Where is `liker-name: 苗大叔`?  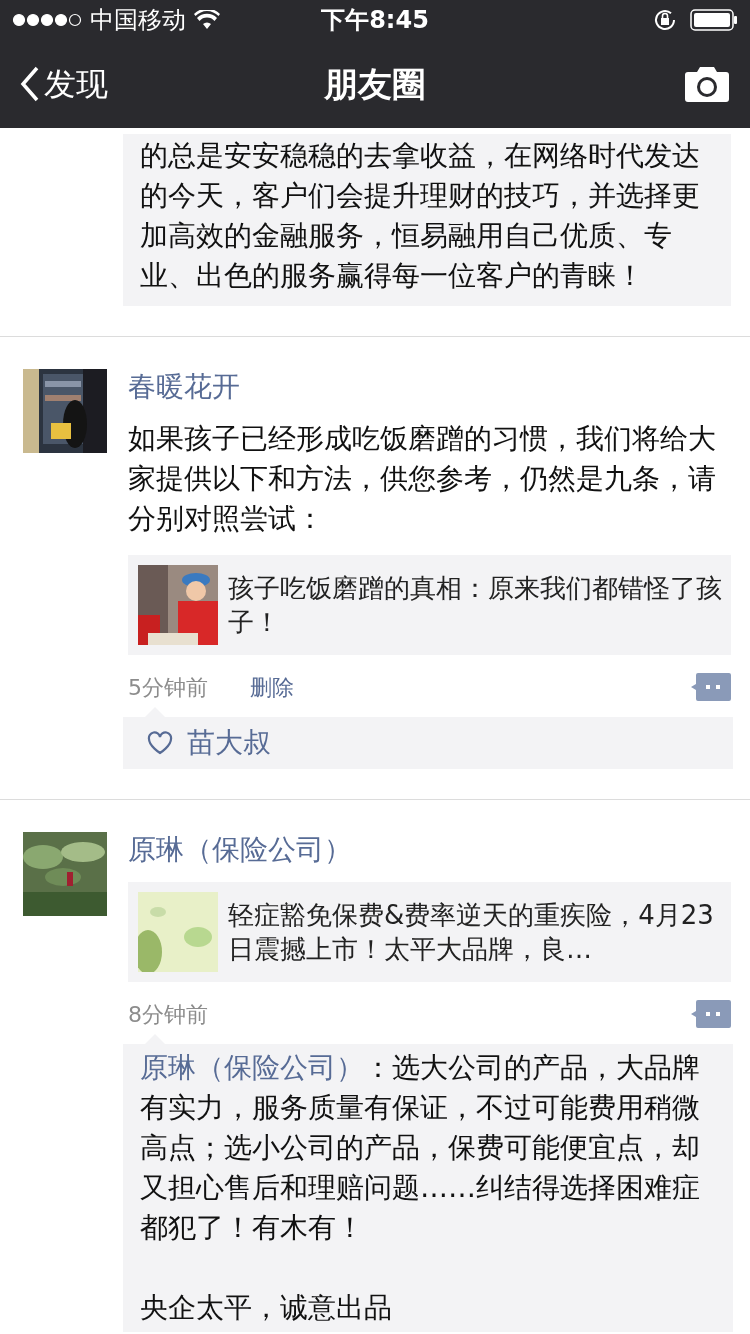 liker-name: 苗大叔 is located at coordinates (229, 743).